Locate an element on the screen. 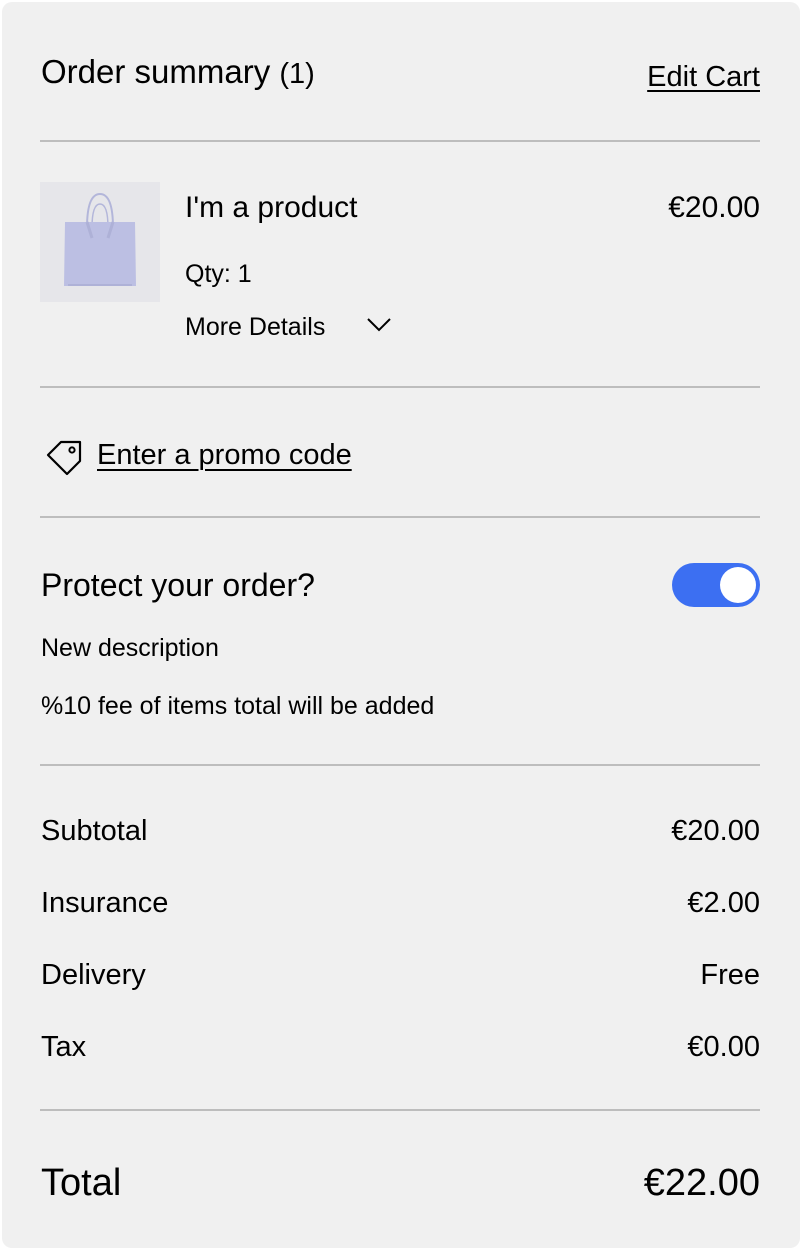  chevron-down-icon is located at coordinates (379, 325).